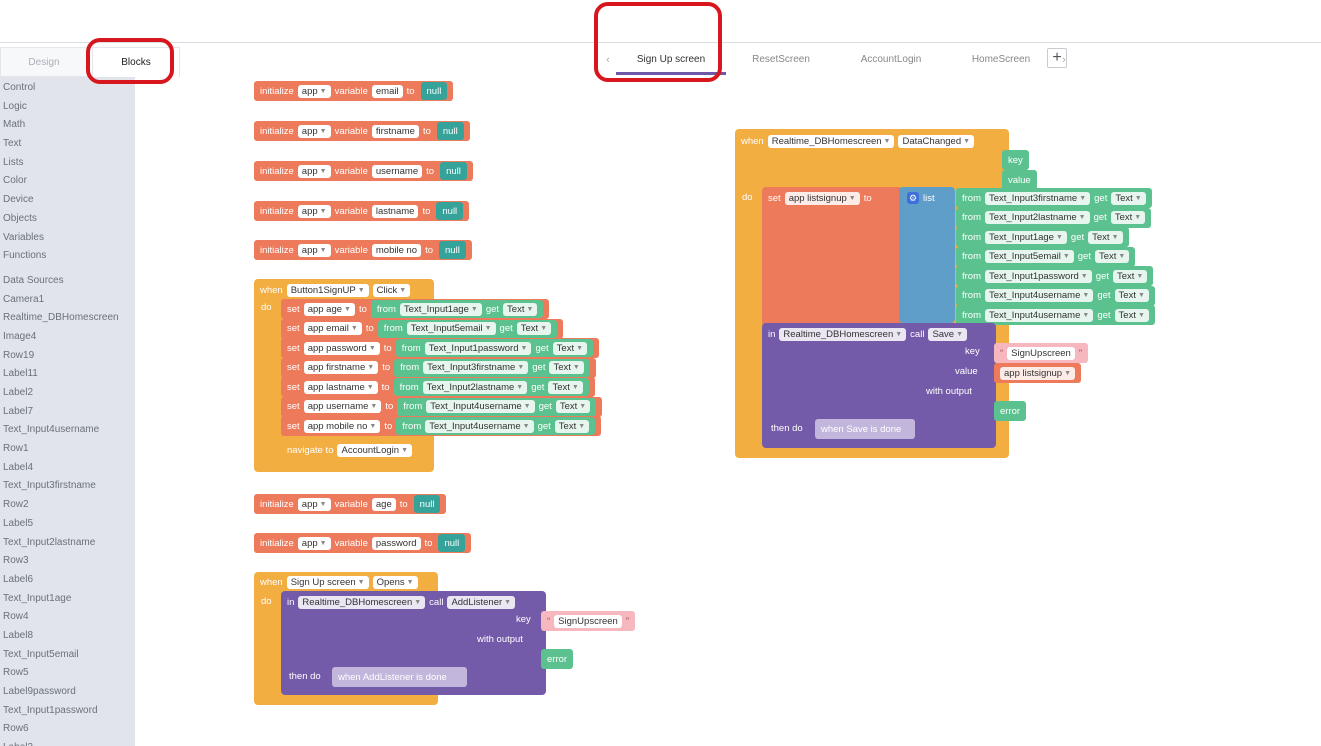 The width and height of the screenshot is (1321, 746). What do you see at coordinates (557, 659) in the screenshot?
I see `error-block: error` at bounding box center [557, 659].